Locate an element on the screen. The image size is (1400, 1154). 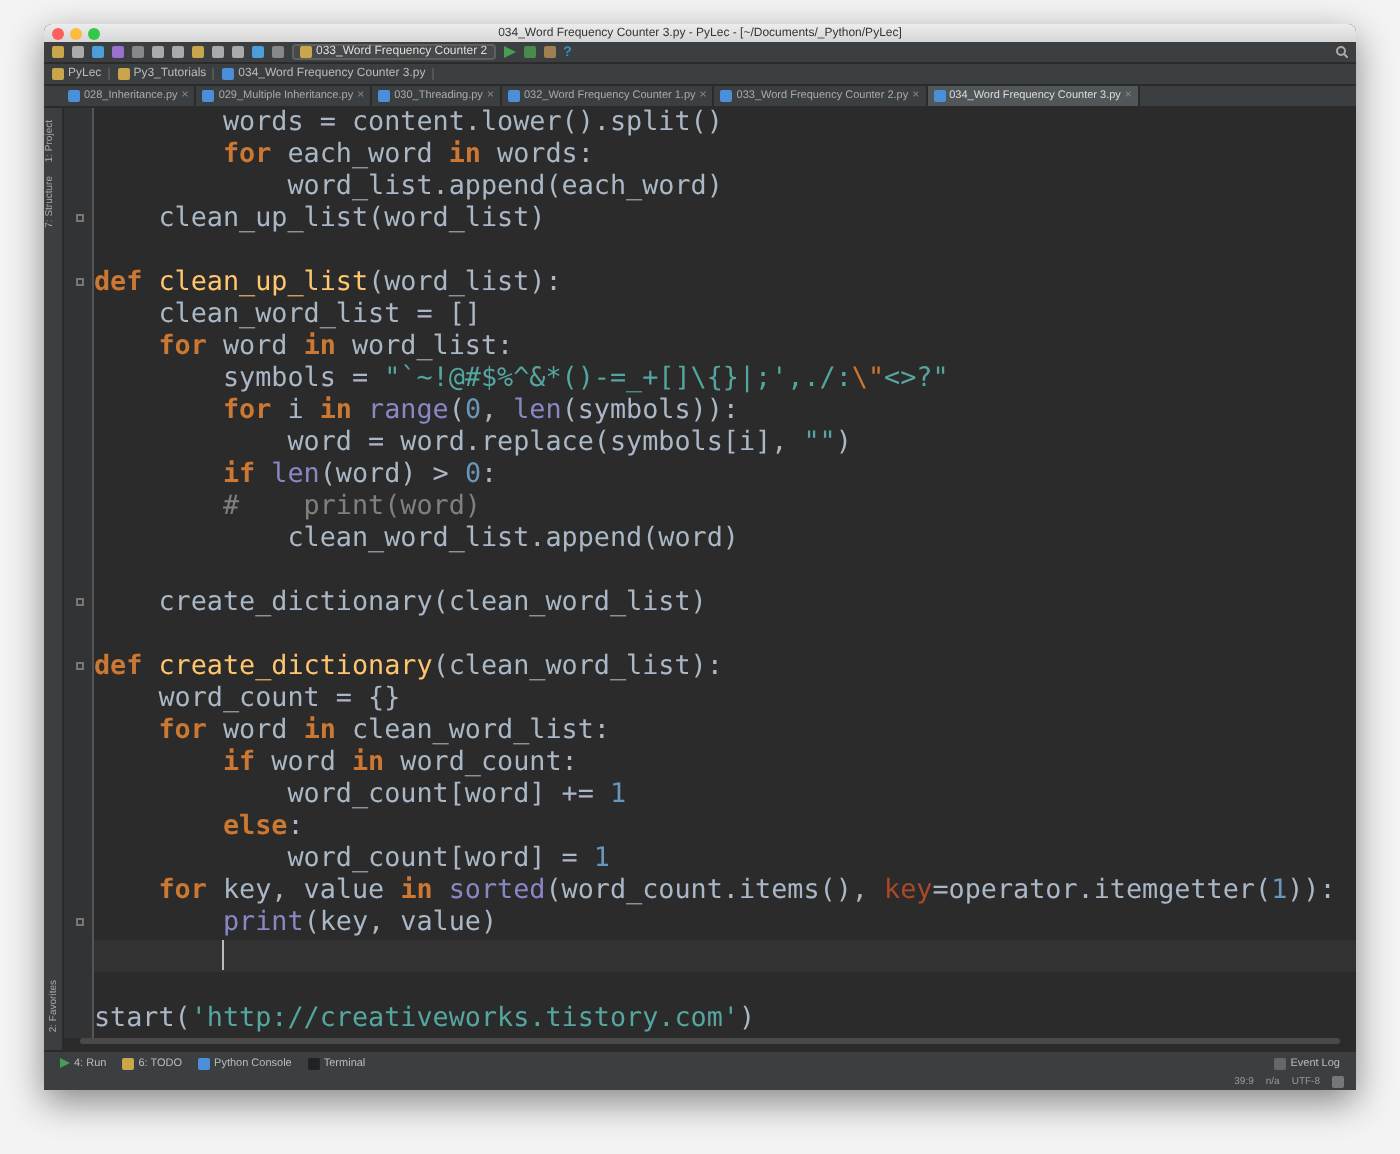
code-line: def clean_up_list(word_list): is located at coordinates (328, 283).